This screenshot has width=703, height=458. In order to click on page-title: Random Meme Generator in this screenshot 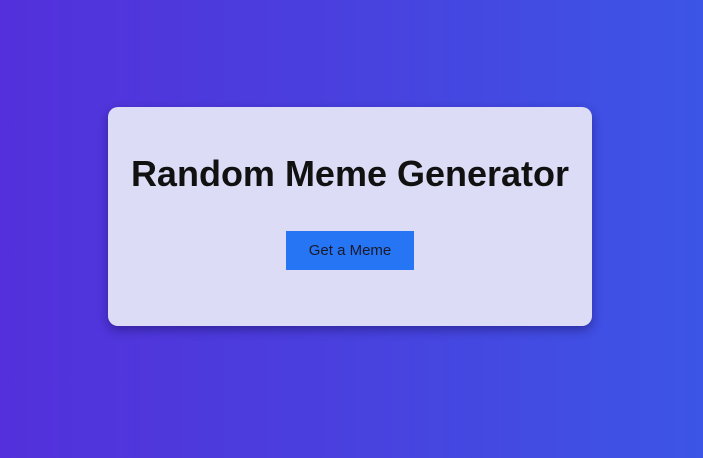, I will do `click(350, 173)`.